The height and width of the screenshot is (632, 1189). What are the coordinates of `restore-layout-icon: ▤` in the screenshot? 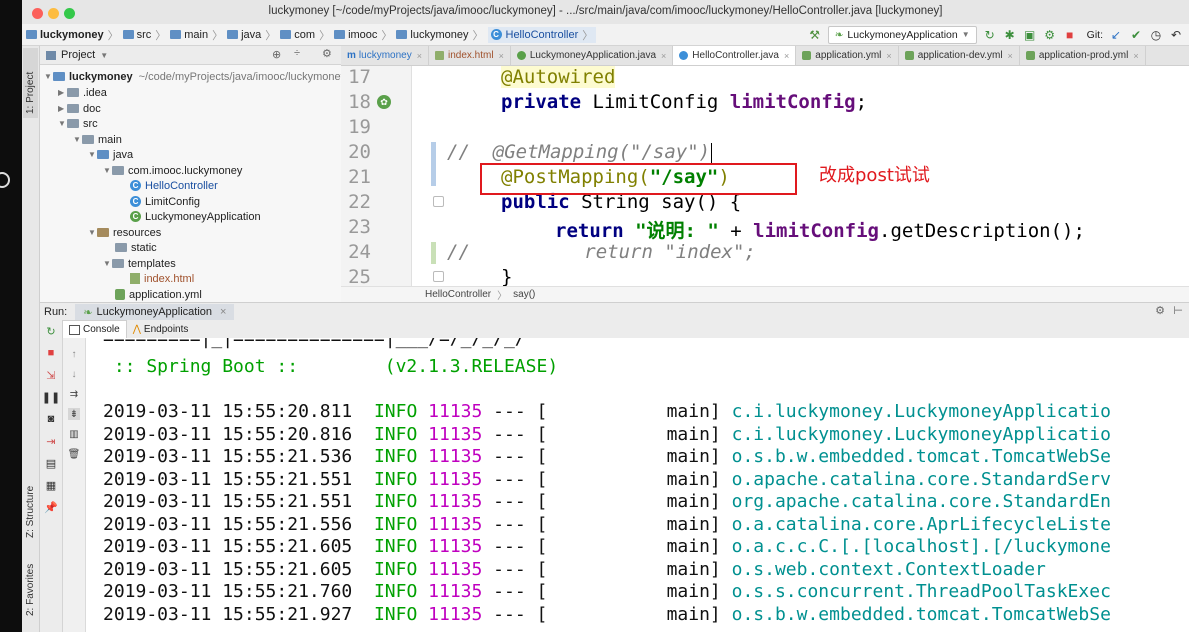 It's located at (51, 463).